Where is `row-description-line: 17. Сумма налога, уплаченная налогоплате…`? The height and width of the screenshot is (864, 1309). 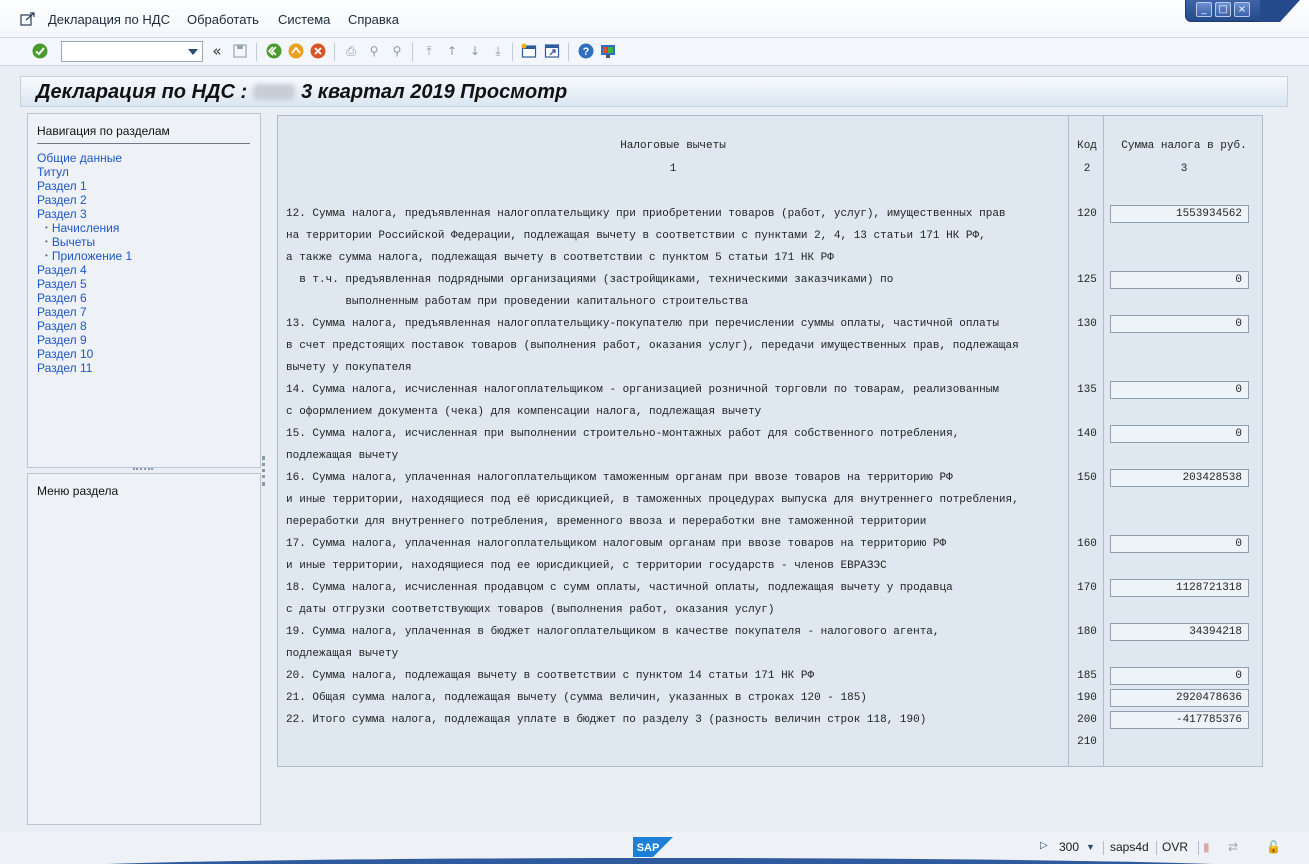 row-description-line: 17. Сумма налога, уплаченная налогоплате… is located at coordinates (616, 544).